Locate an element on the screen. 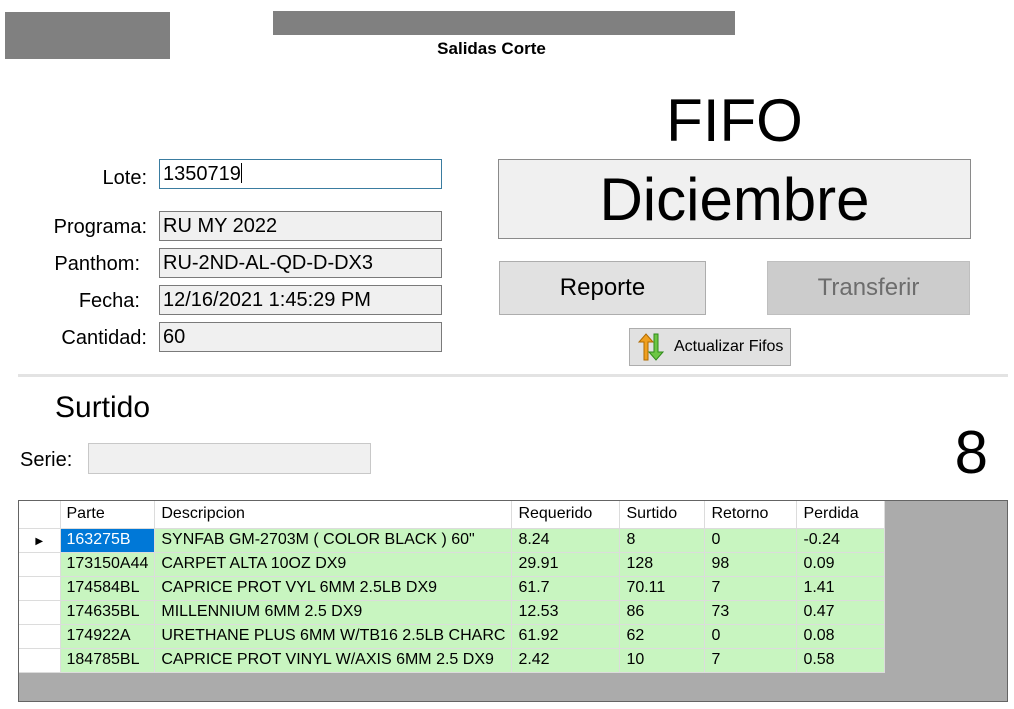  programa-field: RU MY 2022 is located at coordinates (300, 226).